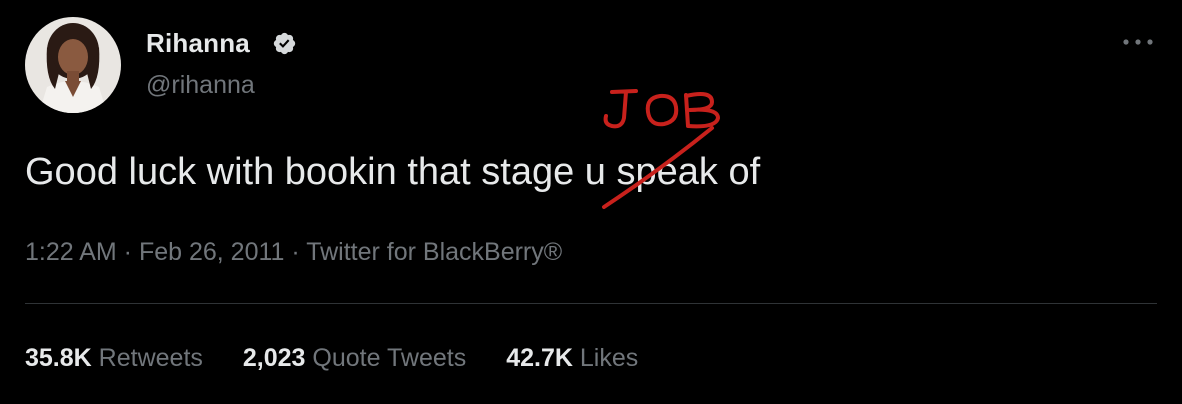  I want to click on more-options-icon, so click(1138, 42).